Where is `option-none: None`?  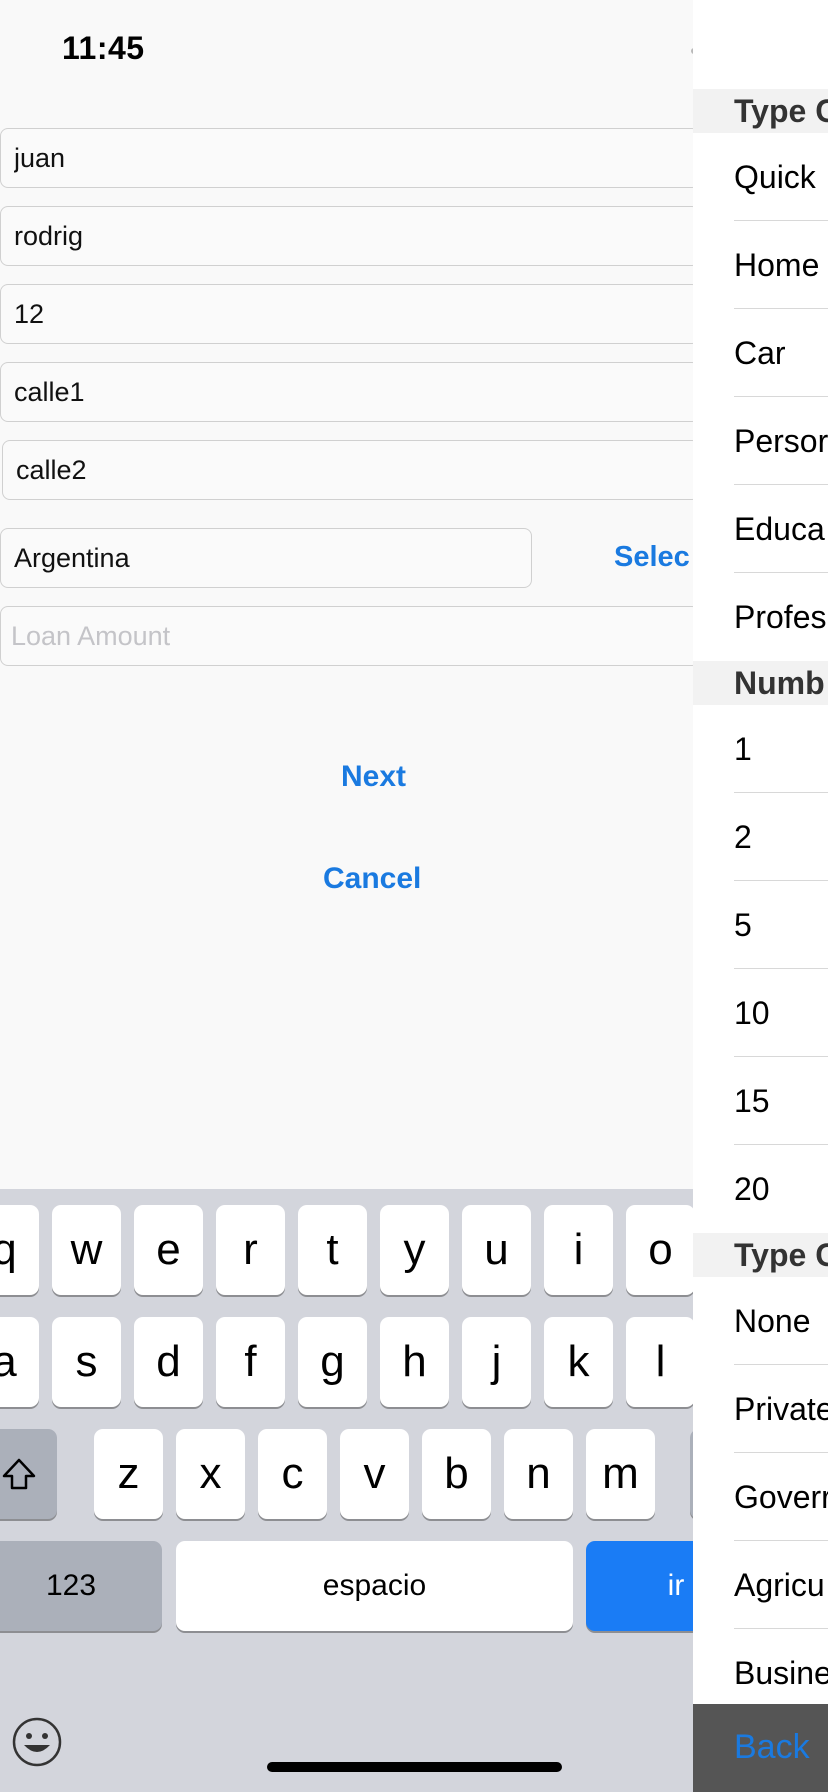
option-none: None is located at coordinates (781, 1321).